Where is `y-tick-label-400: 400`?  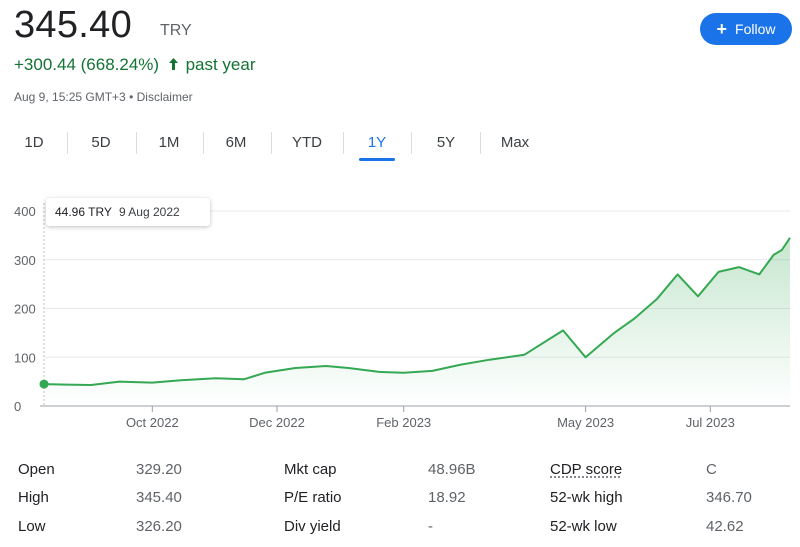
y-tick-label-400: 400 is located at coordinates (25, 211).